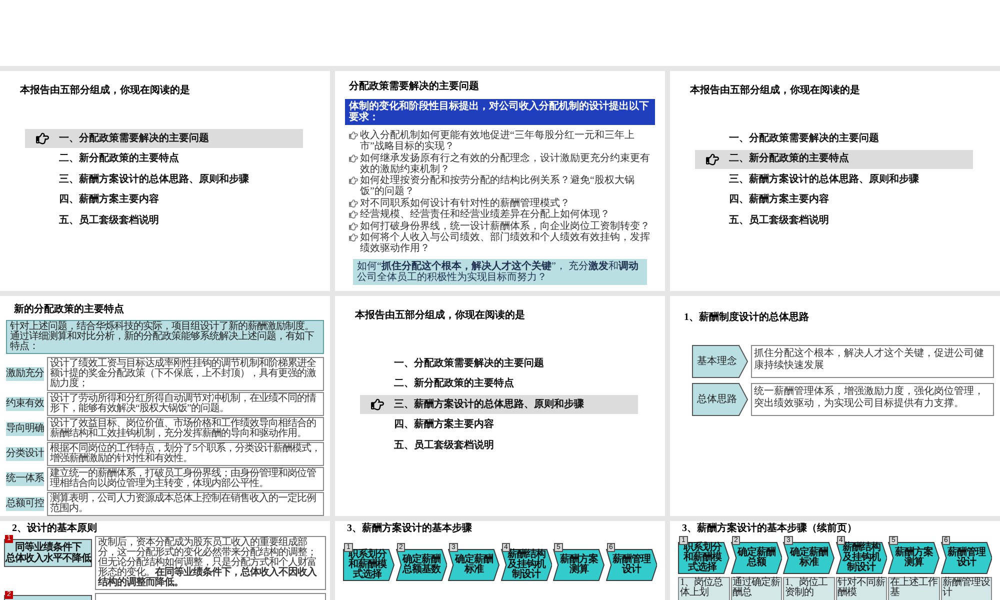 The height and width of the screenshot is (600, 1000). Describe the element at coordinates (465, 203) in the screenshot. I see `bullet-text: 对不同职系如何设计有针对性的薪酬管理模式？` at that location.